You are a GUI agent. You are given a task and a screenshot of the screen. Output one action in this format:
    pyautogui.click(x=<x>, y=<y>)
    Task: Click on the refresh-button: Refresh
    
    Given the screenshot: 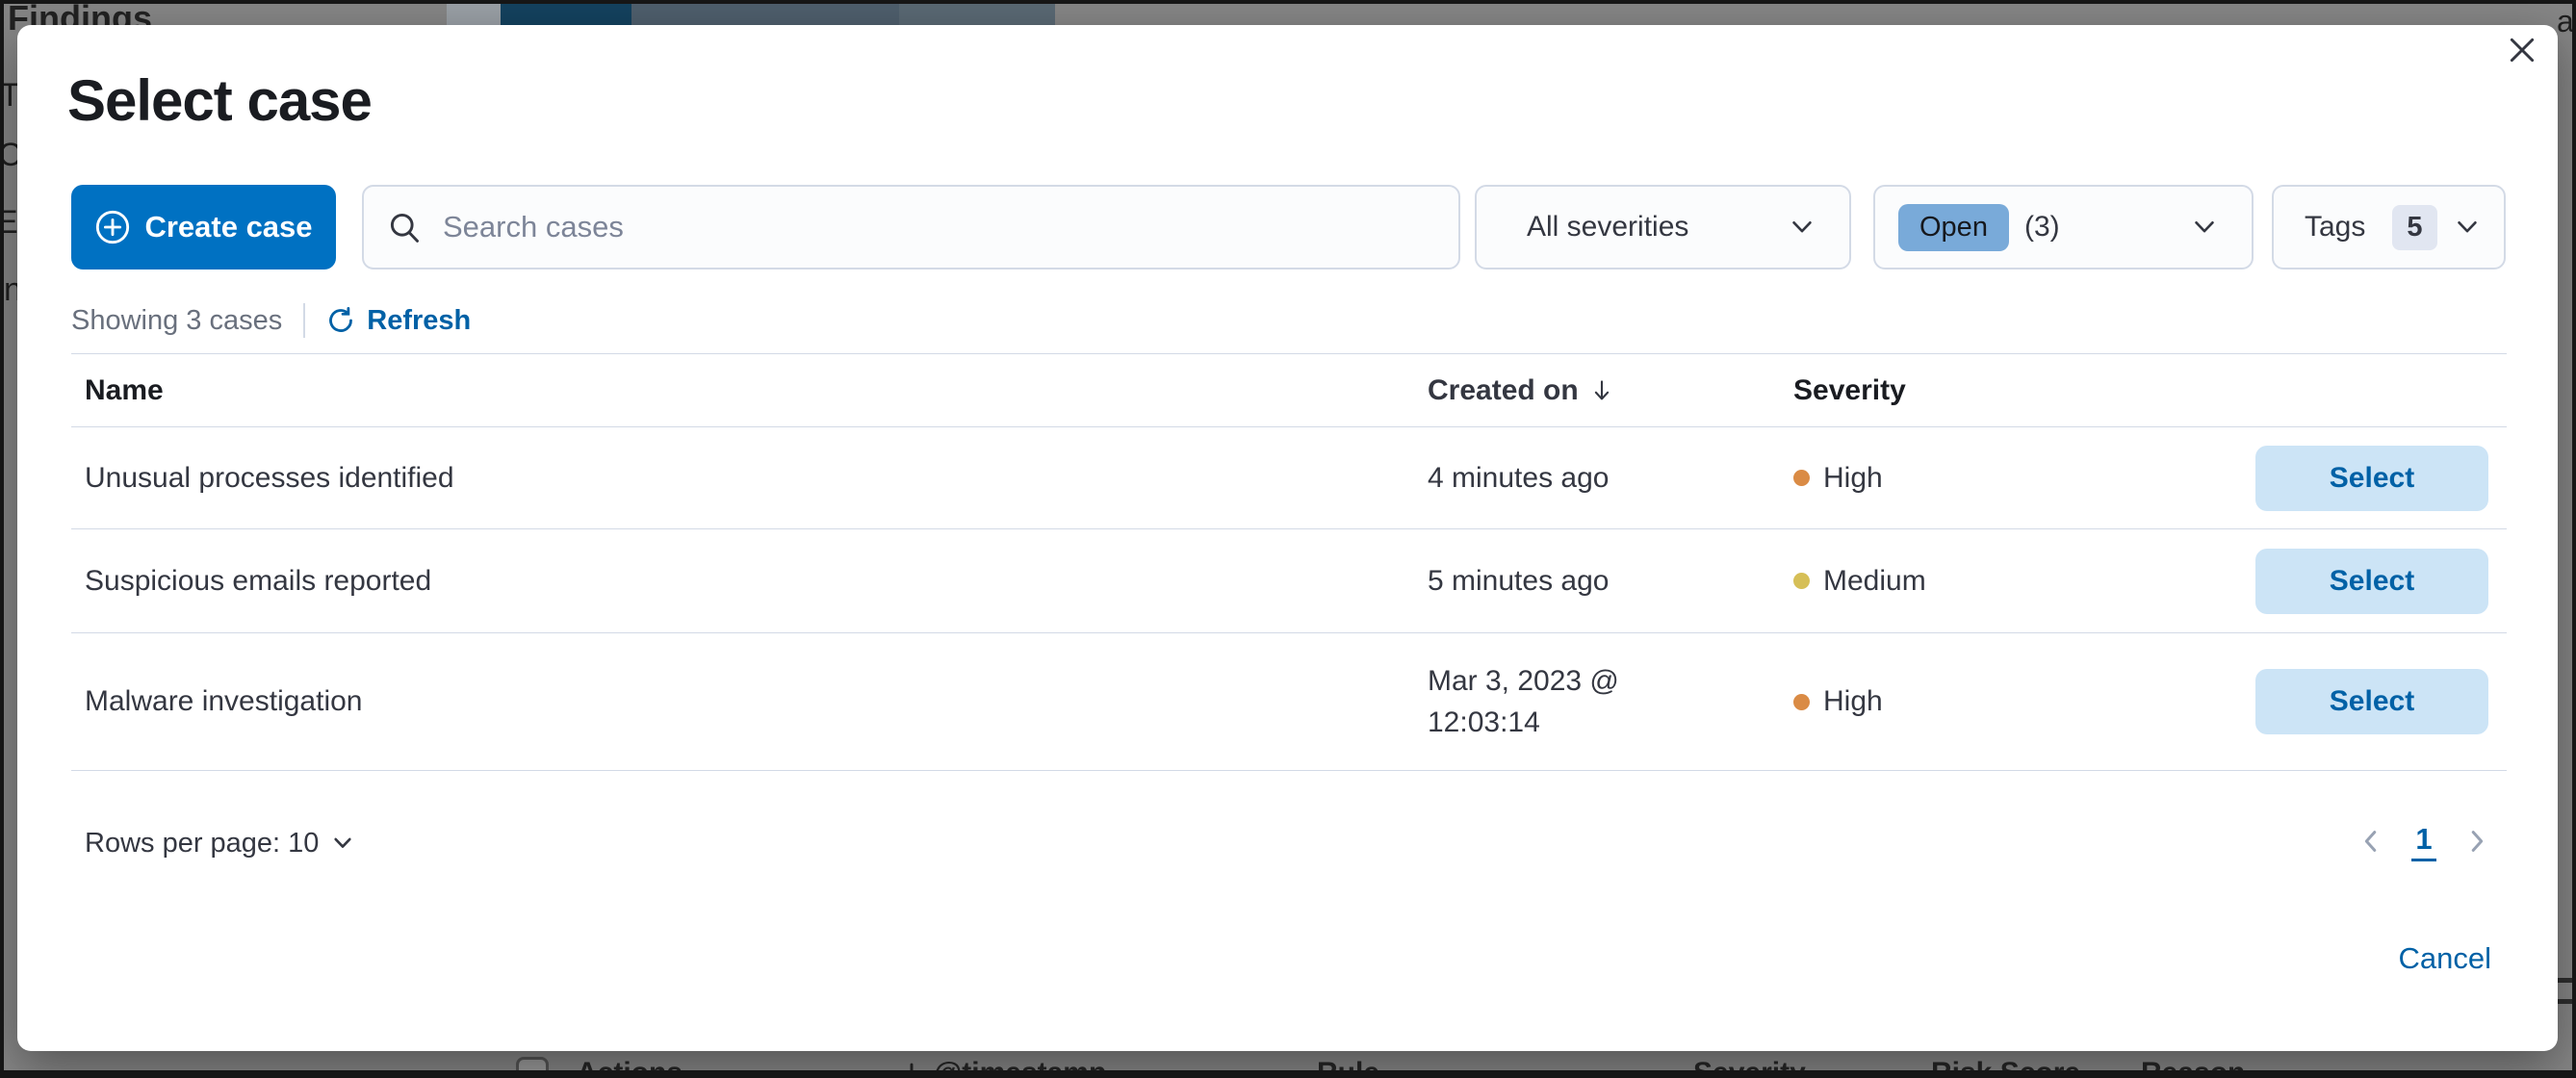 What is the action you would take?
    pyautogui.click(x=398, y=321)
    